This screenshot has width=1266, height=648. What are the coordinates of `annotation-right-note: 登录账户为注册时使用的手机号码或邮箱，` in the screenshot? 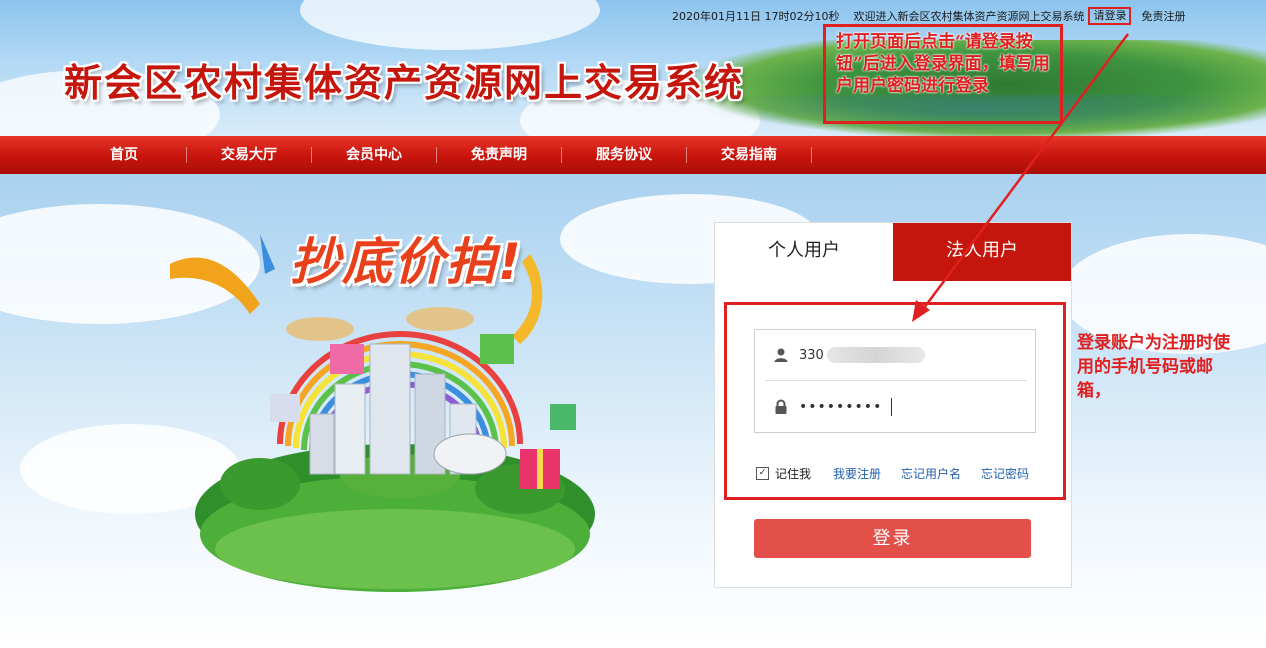 It's located at (1153, 367).